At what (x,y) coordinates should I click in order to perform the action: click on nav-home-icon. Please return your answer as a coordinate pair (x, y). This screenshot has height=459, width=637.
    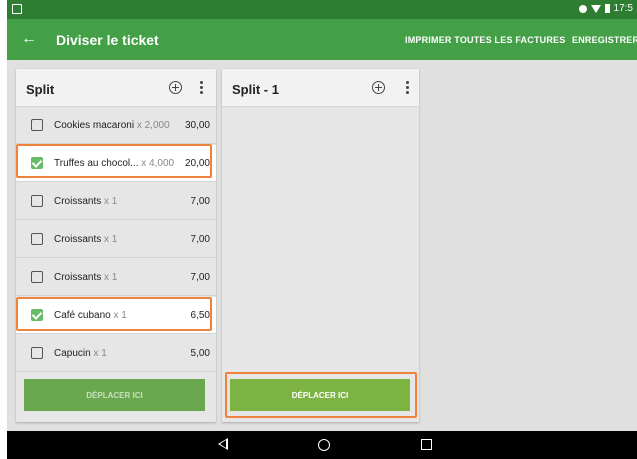
    Looking at the image, I should click on (324, 445).